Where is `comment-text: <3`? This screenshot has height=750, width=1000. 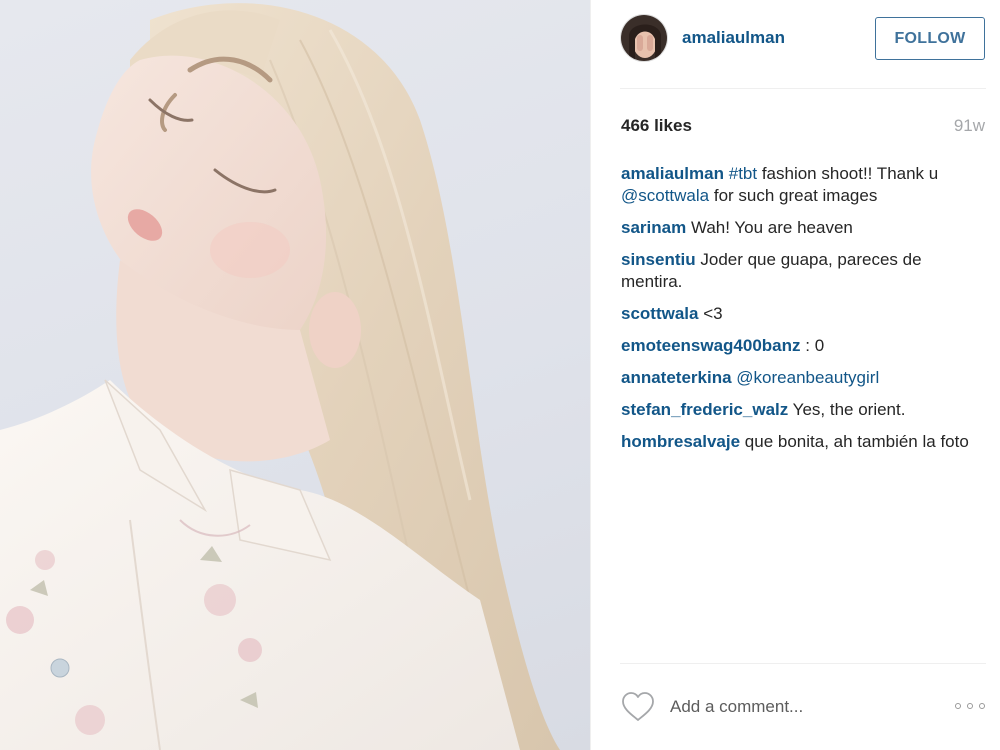
comment-text: <3 is located at coordinates (713, 313).